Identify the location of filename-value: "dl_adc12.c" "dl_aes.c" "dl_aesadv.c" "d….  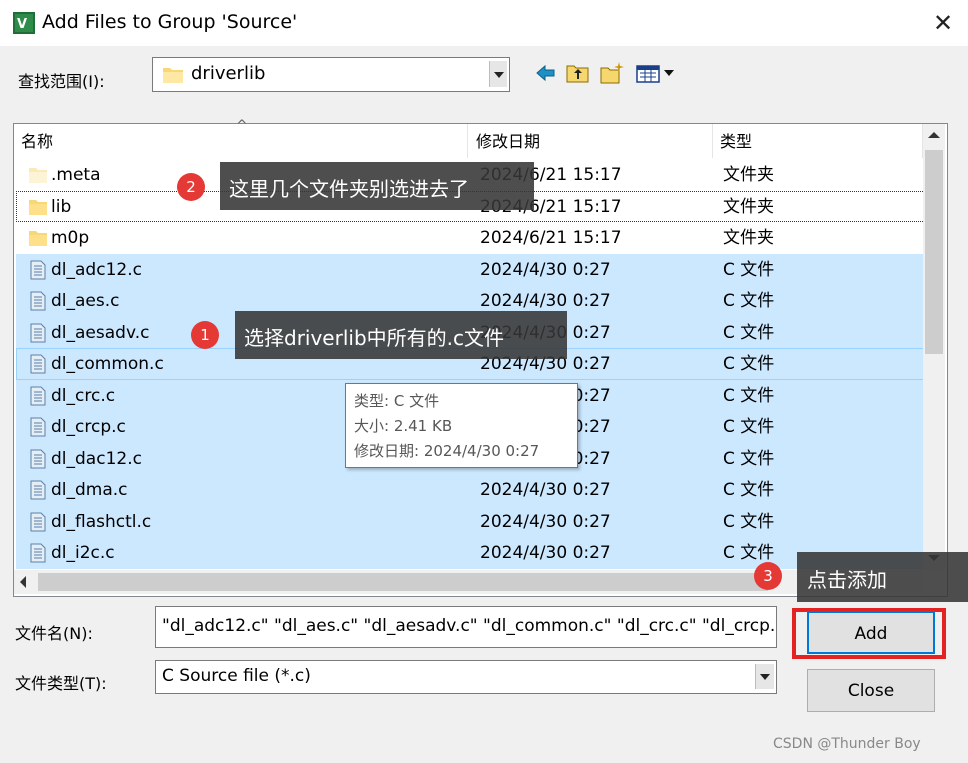
(469, 626).